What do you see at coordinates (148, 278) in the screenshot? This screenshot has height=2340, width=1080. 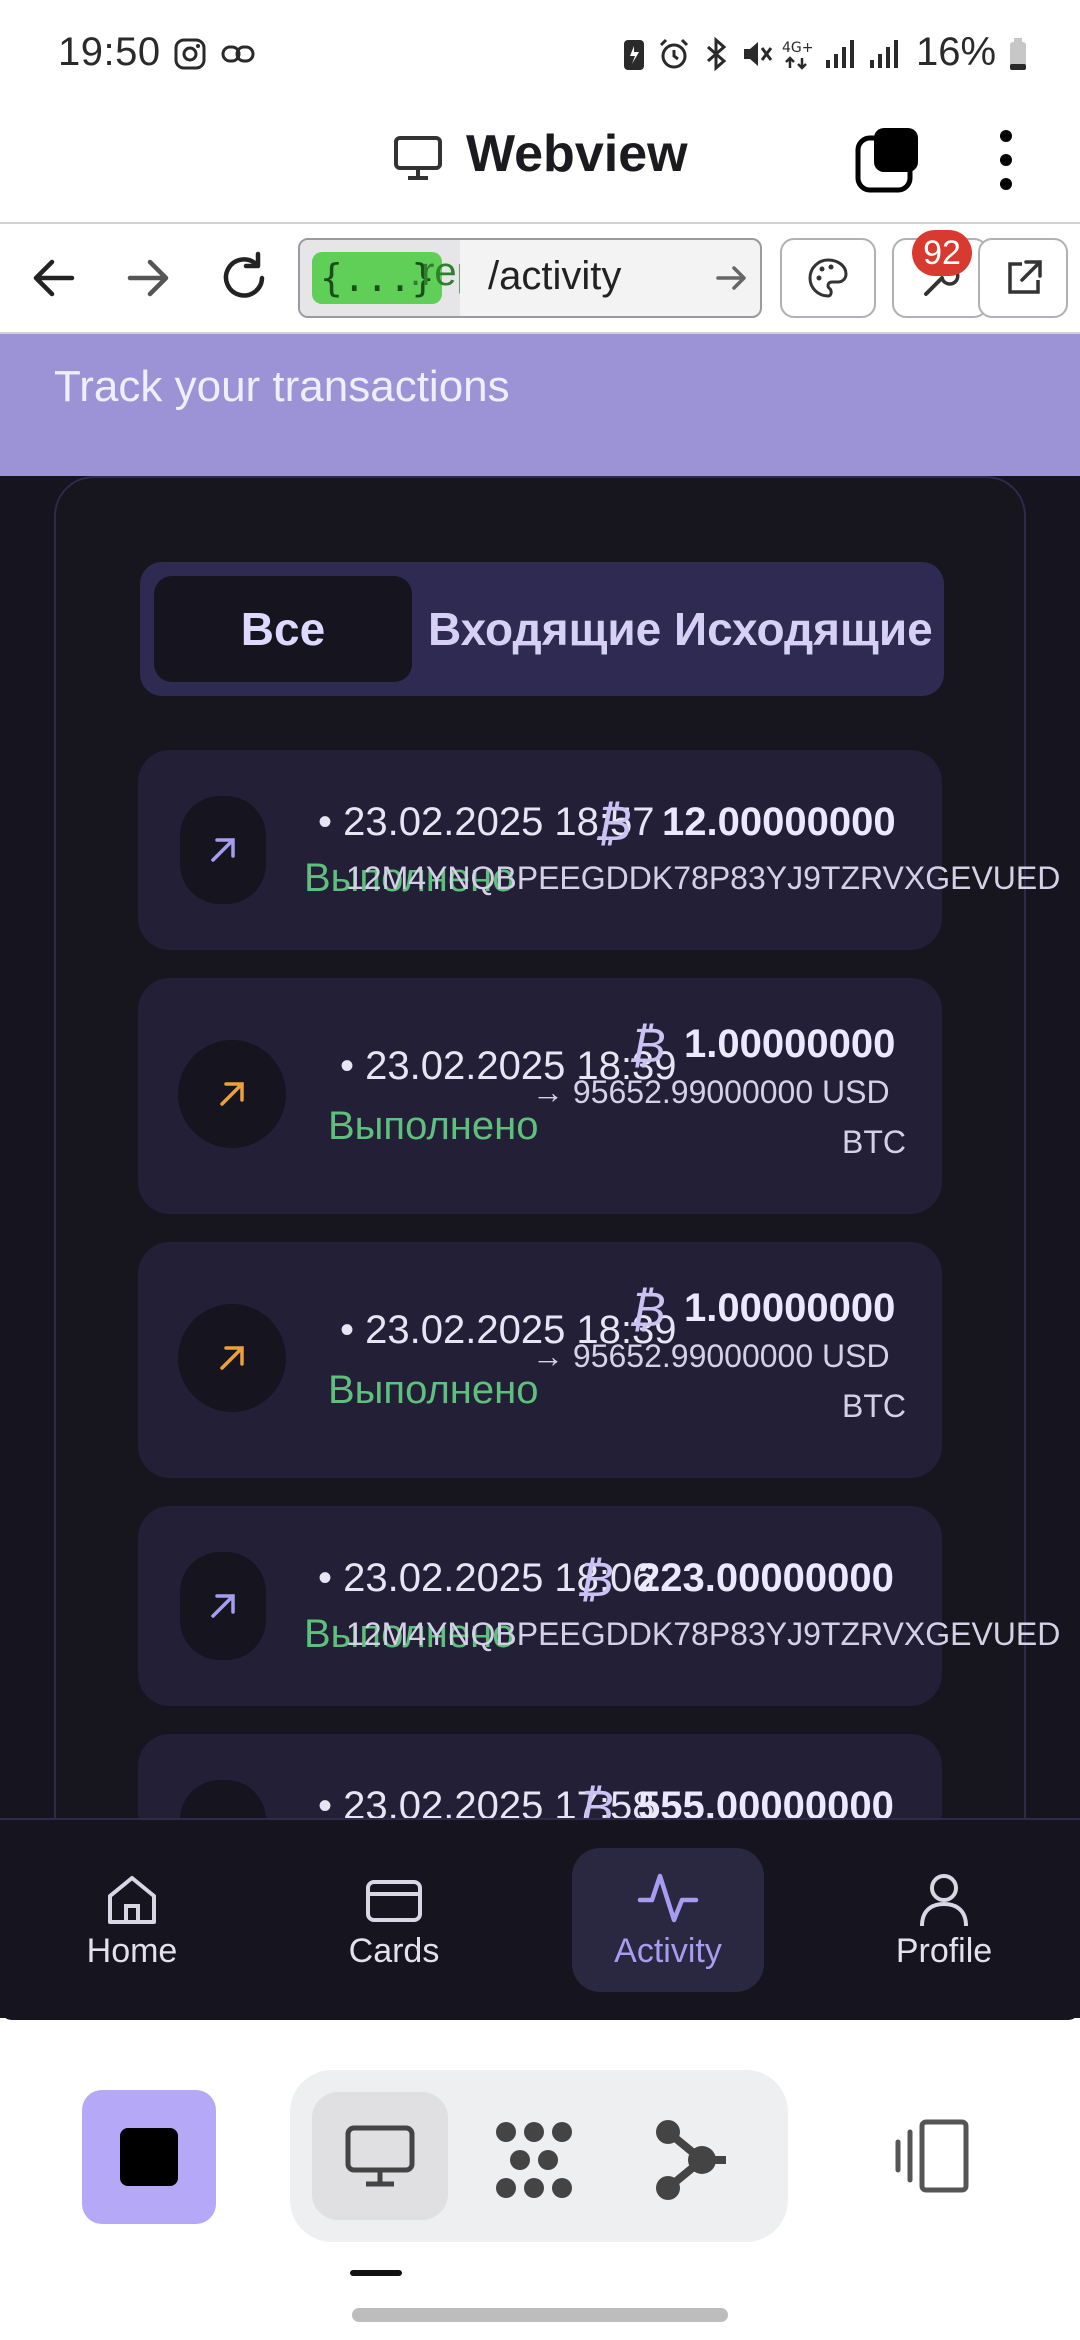 I see `forward-arrow-icon` at bounding box center [148, 278].